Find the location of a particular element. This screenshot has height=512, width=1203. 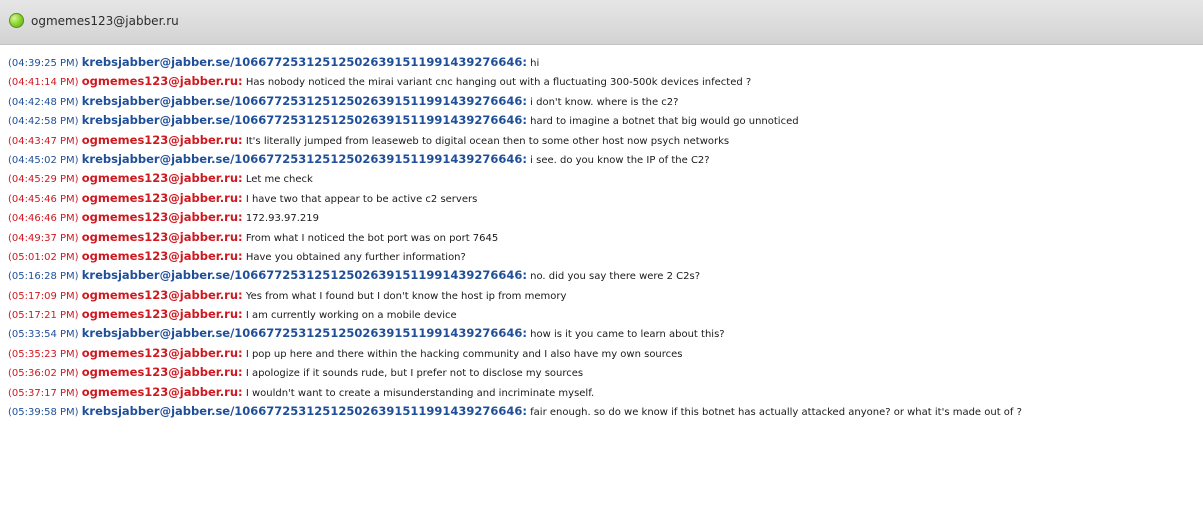

message-timestamp: (05:17:21 PM) is located at coordinates (43, 316).